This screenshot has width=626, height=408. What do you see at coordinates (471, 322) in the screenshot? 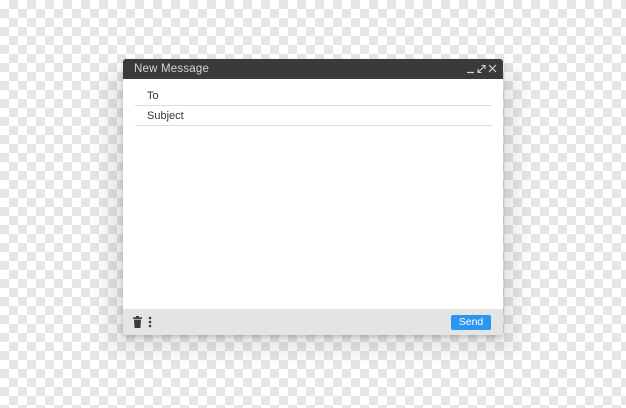
I see `send-button: Send` at bounding box center [471, 322].